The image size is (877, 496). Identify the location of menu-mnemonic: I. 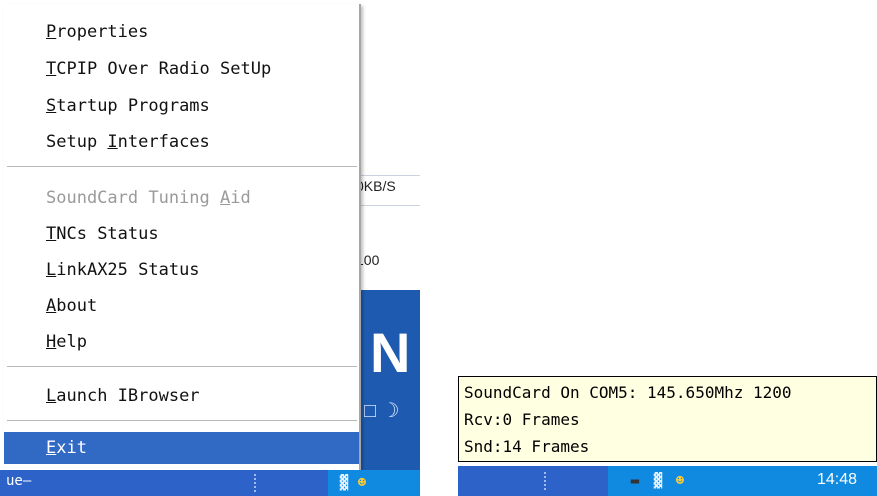
(112, 142).